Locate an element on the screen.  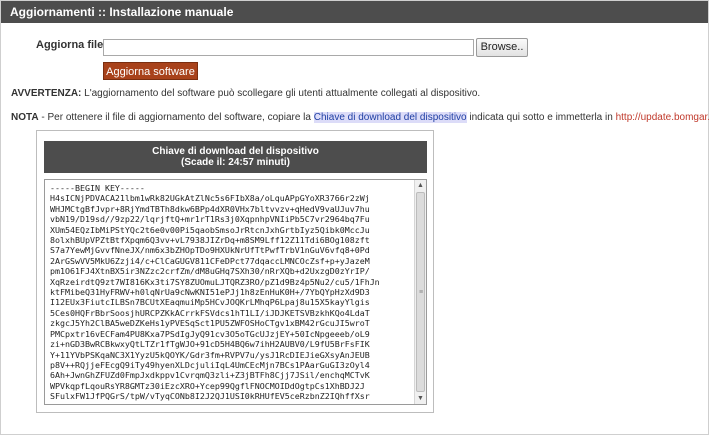
browse-button: Browse.. is located at coordinates (502, 47).